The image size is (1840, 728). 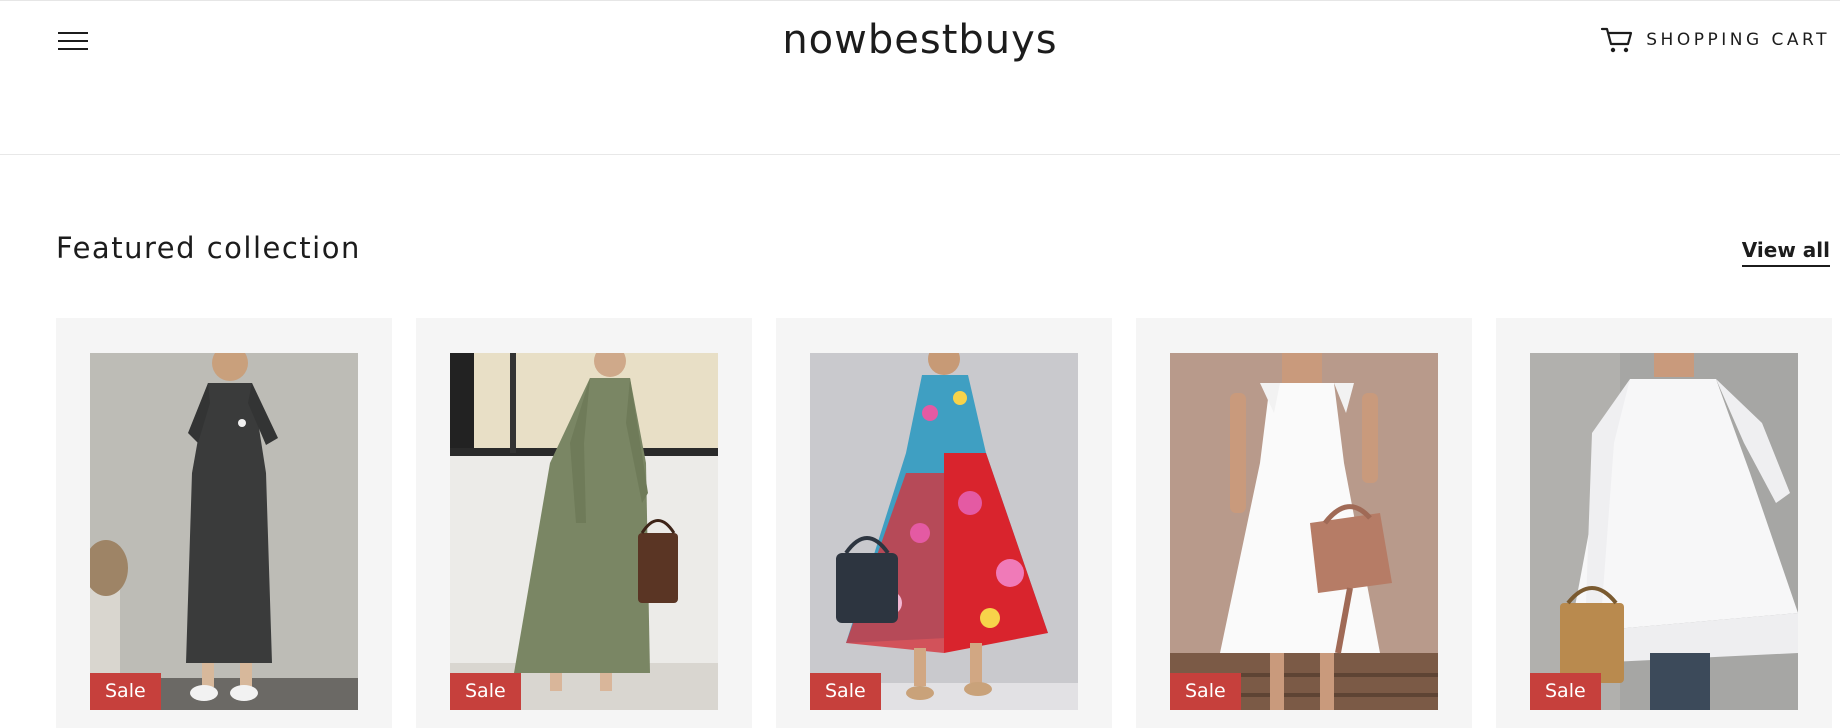 I want to click on section-title: Featured collection, so click(x=208, y=248).